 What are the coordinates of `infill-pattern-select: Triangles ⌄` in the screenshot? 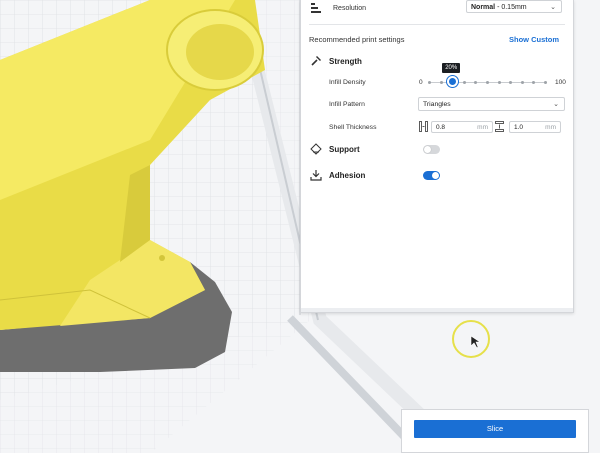 It's located at (491, 104).